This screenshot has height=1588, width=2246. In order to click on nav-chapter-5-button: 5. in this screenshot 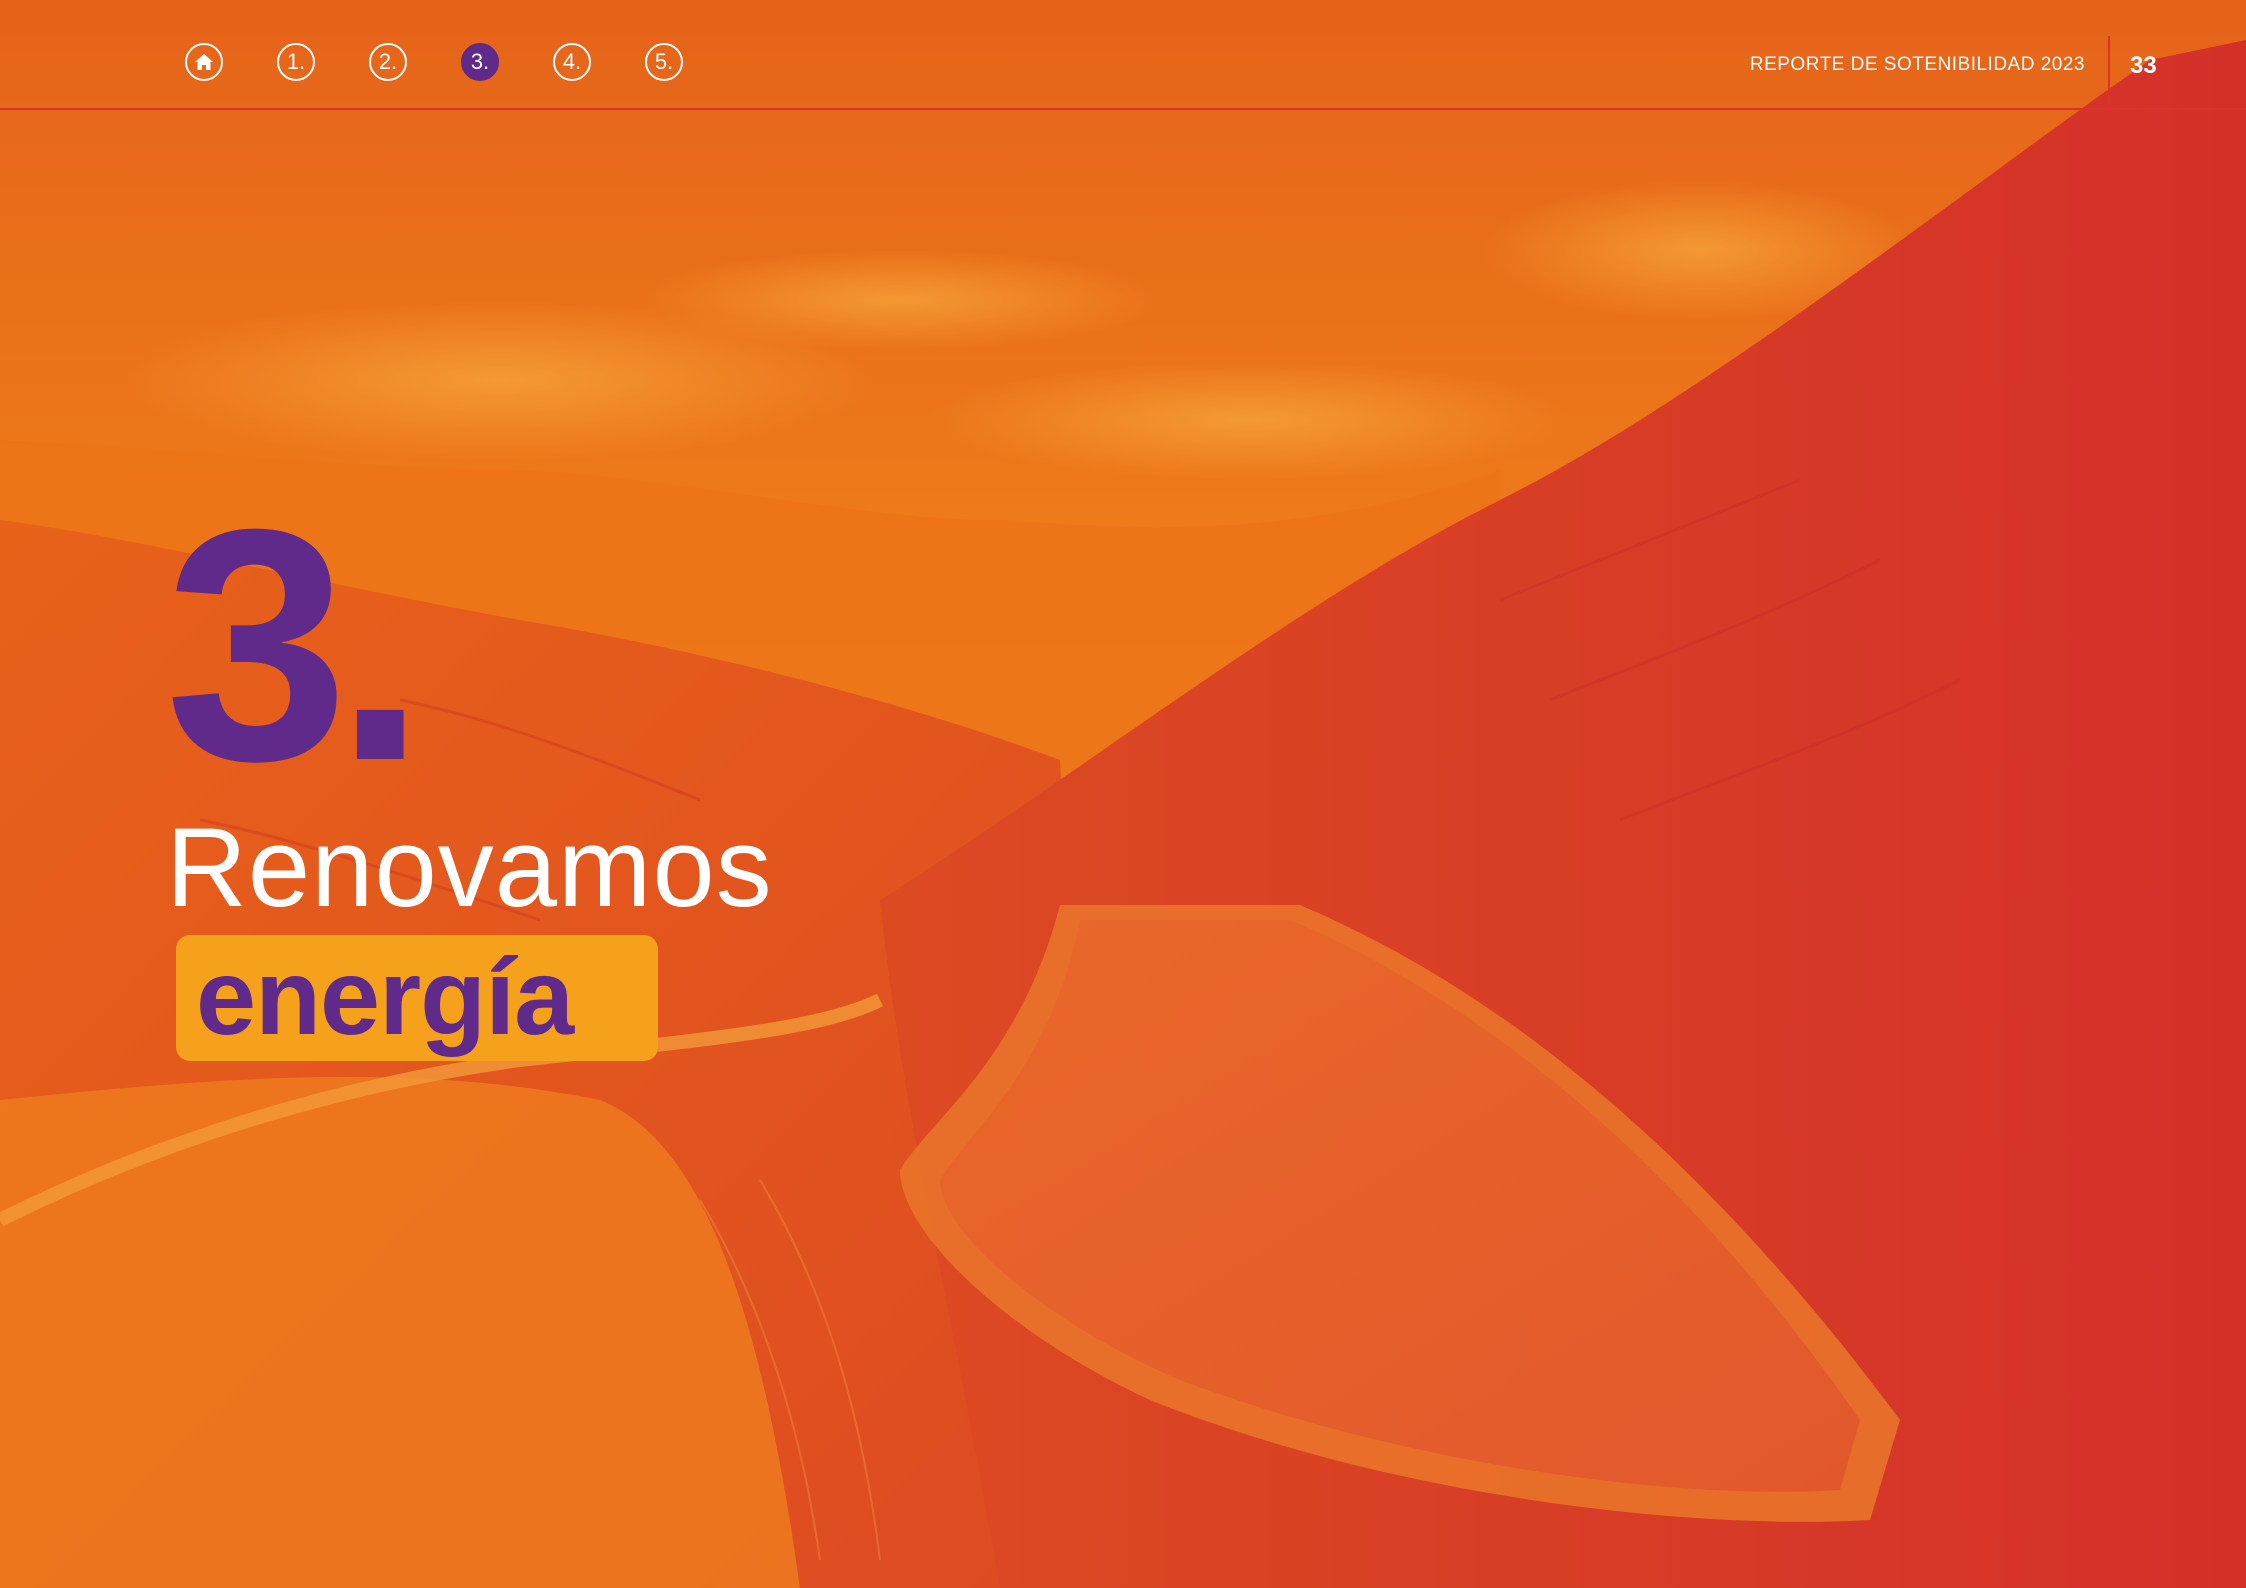, I will do `click(664, 62)`.